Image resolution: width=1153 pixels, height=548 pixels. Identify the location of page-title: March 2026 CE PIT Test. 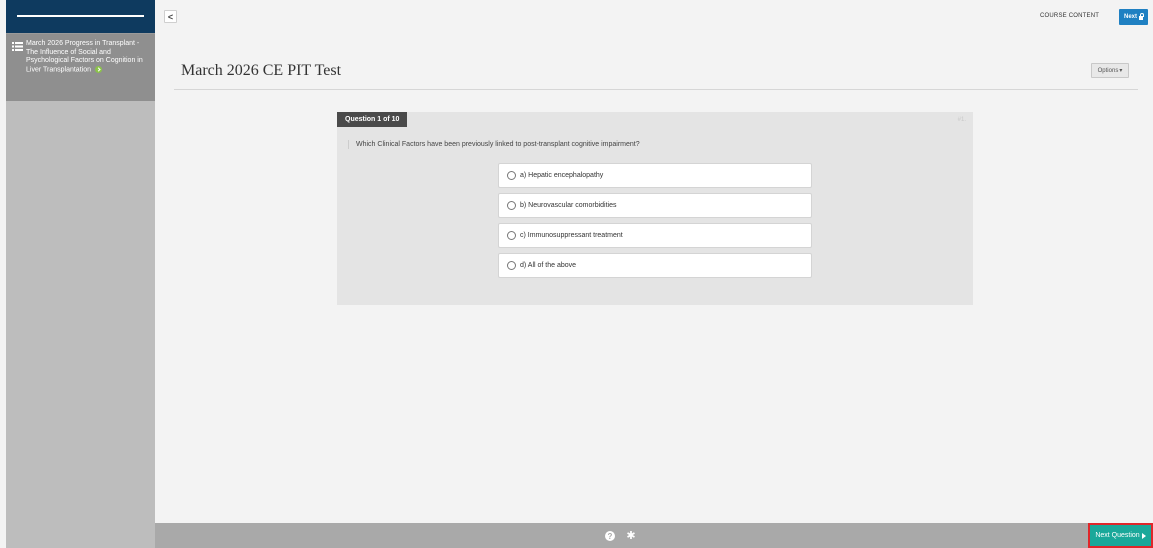
(261, 70).